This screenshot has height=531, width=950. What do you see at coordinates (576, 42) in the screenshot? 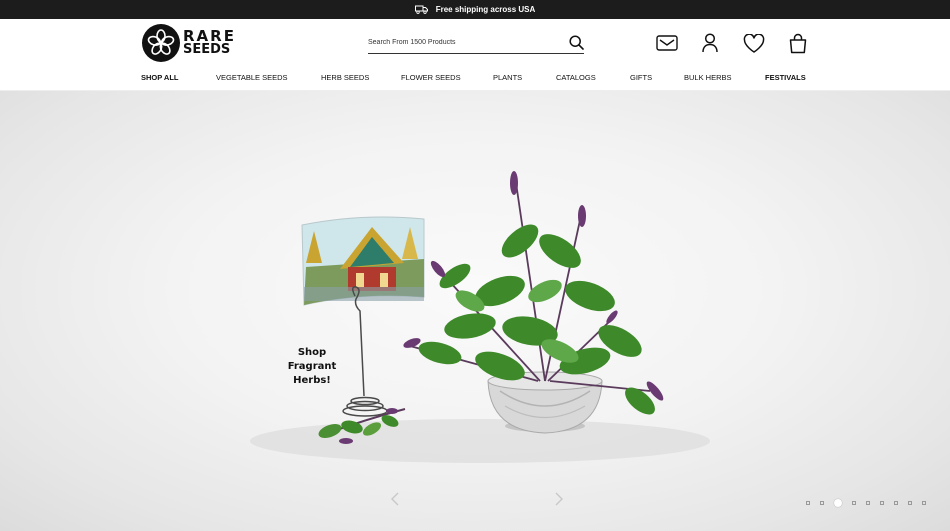
I see `search-icon` at bounding box center [576, 42].